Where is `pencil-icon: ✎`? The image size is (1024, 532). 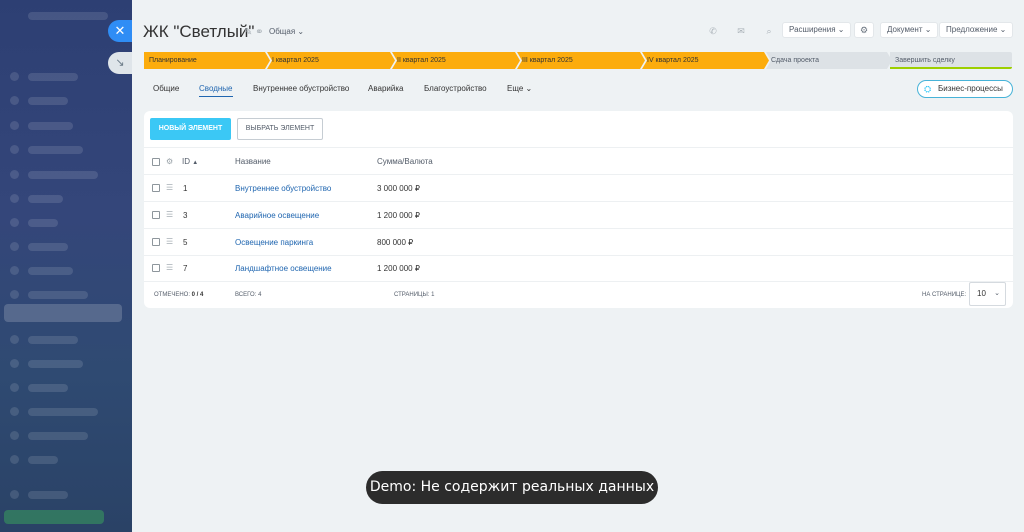
pencil-icon: ✎ is located at coordinates (248, 32).